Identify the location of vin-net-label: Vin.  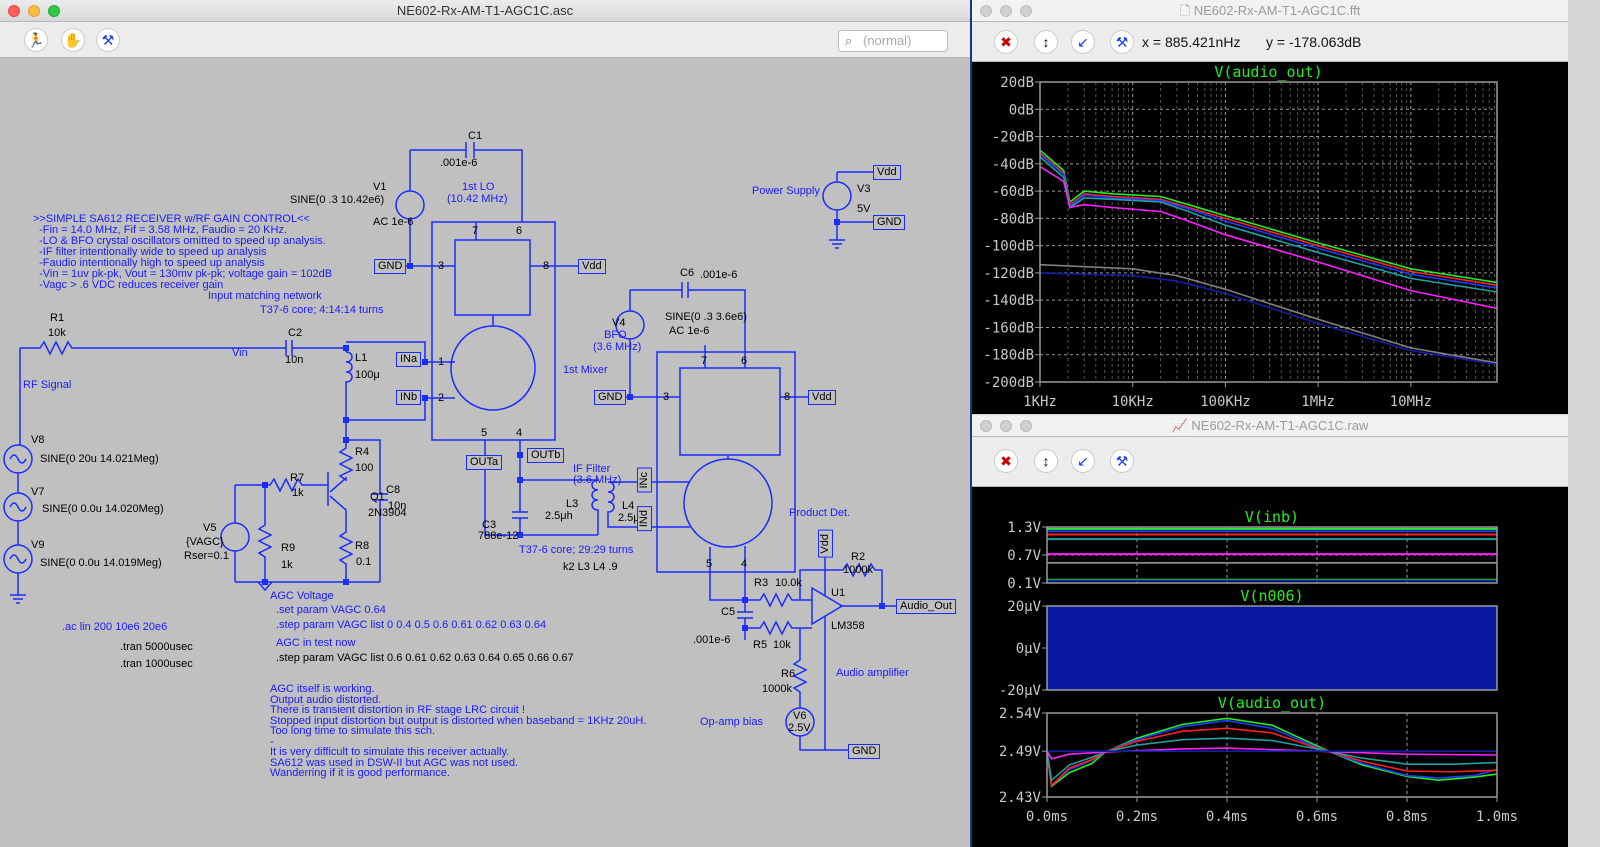
(240, 353).